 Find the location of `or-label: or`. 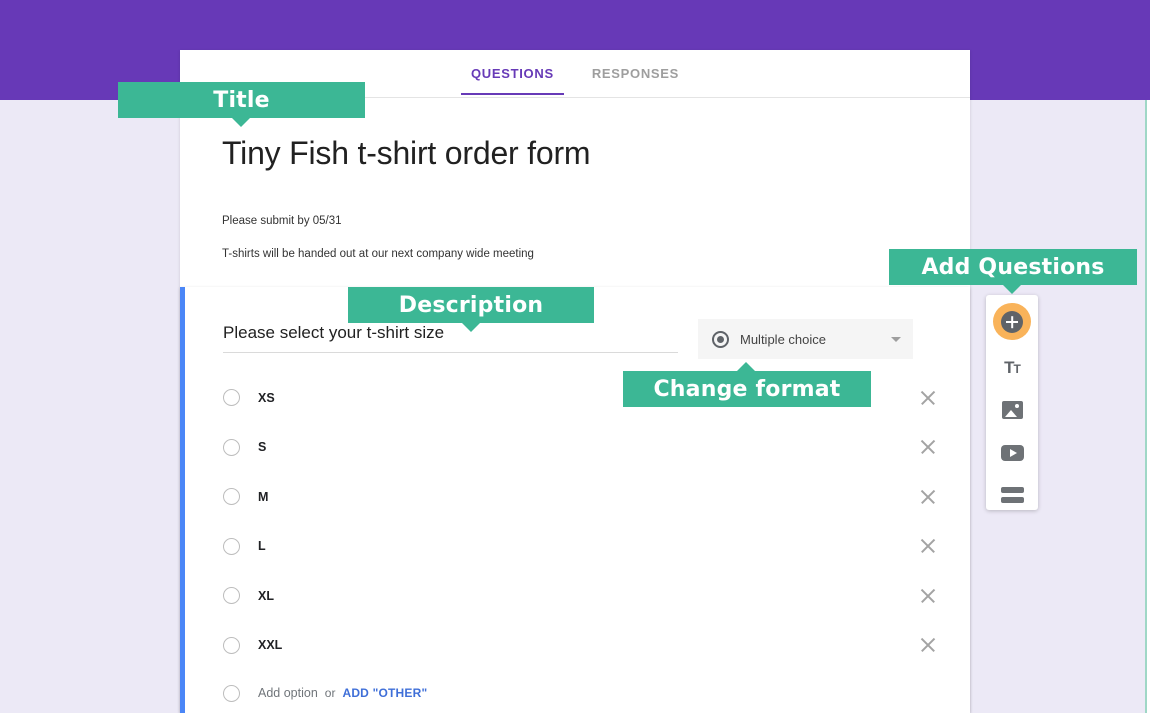

or-label: or is located at coordinates (330, 693).